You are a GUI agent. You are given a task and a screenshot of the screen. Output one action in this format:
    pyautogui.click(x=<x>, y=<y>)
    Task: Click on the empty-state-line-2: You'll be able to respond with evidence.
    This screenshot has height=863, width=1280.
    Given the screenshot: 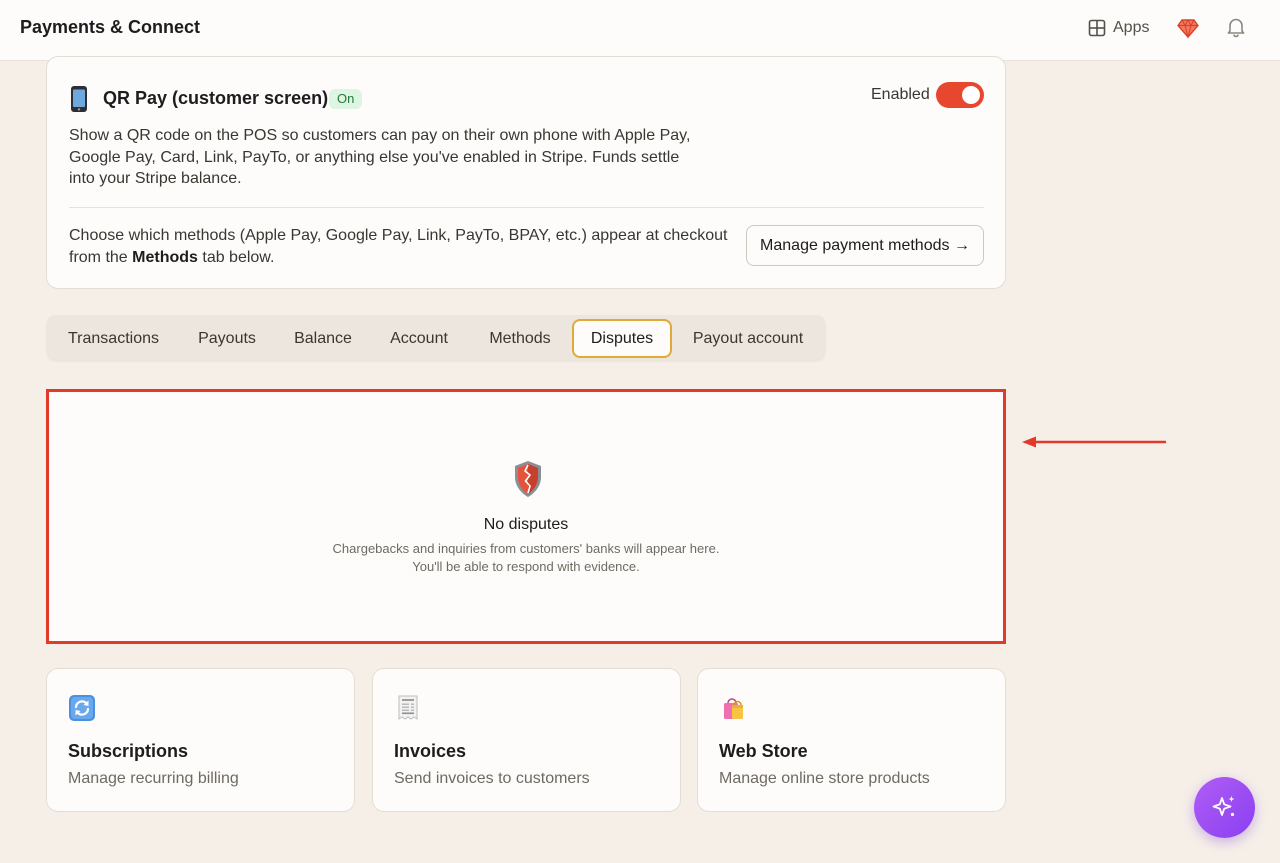 What is the action you would take?
    pyautogui.click(x=526, y=566)
    